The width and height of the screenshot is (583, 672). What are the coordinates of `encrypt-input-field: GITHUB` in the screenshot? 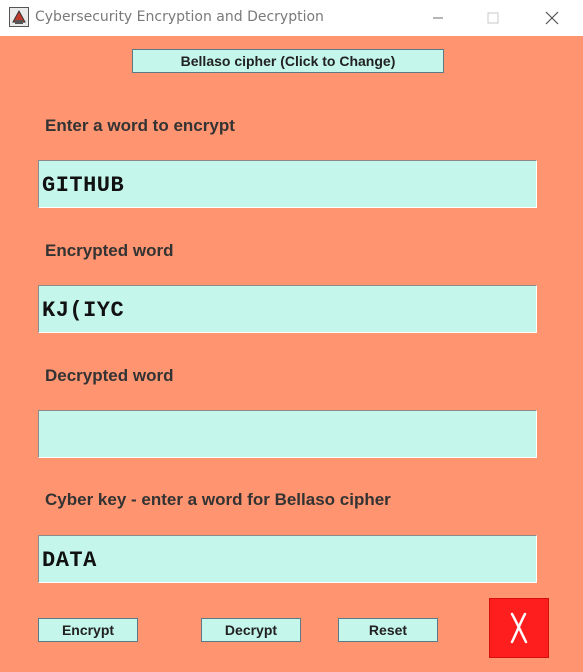 It's located at (287, 184).